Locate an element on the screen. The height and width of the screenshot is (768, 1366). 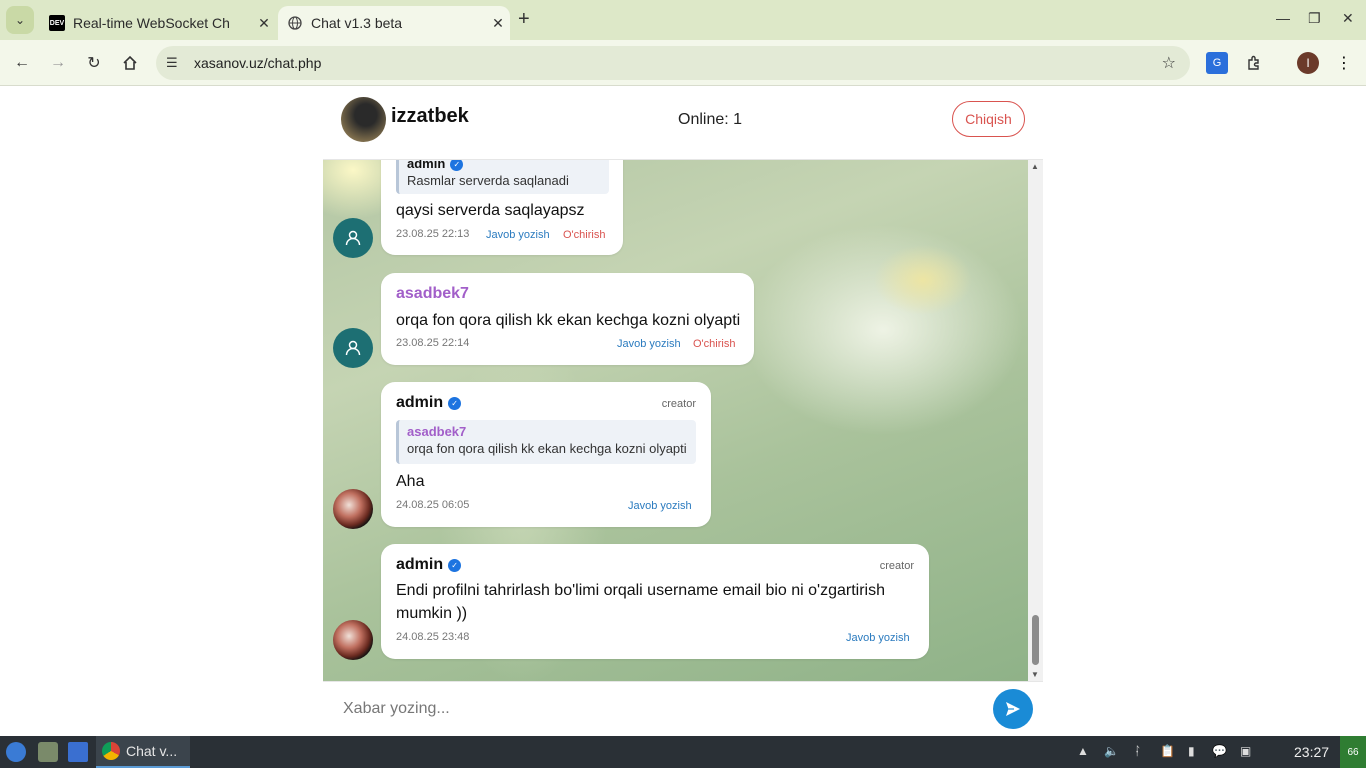
window-close-icon: ✕ is located at coordinates (1348, 18).